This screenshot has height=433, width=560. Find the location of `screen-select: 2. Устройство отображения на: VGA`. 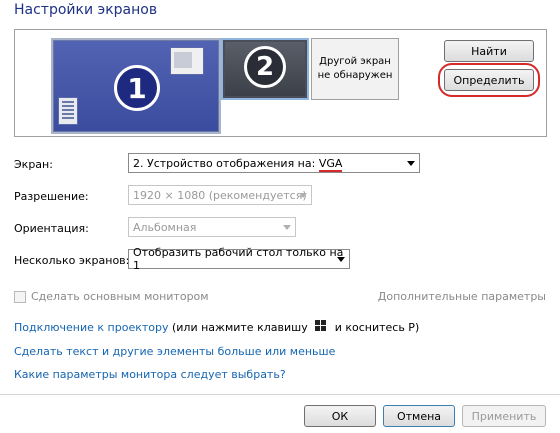

screen-select: 2. Устройство отображения на: VGA is located at coordinates (274, 163).